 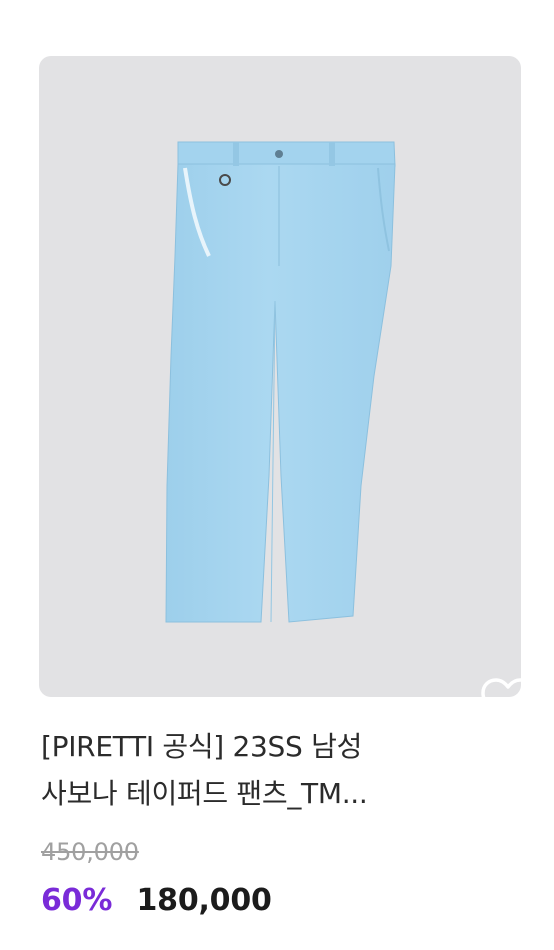 I want to click on sale-price: 180,000, so click(x=204, y=900).